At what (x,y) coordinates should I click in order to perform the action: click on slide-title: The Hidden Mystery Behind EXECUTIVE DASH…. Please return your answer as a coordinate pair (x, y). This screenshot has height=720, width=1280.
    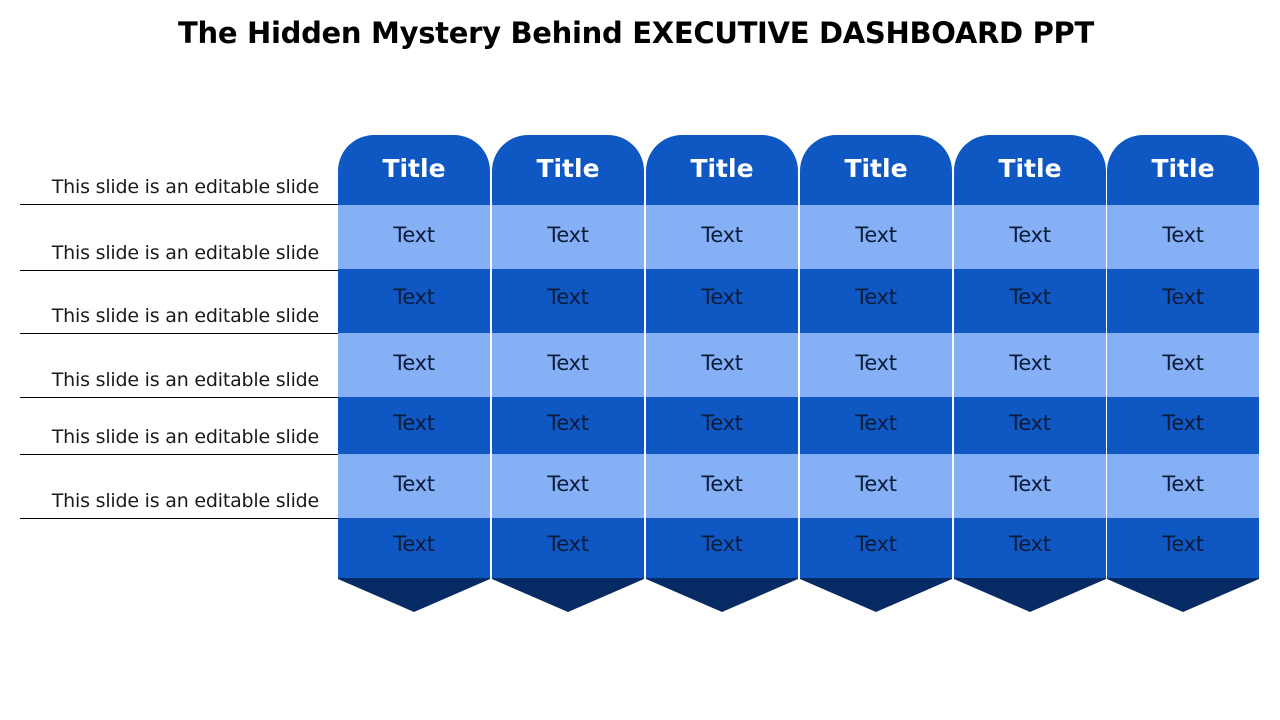
    Looking at the image, I should click on (636, 33).